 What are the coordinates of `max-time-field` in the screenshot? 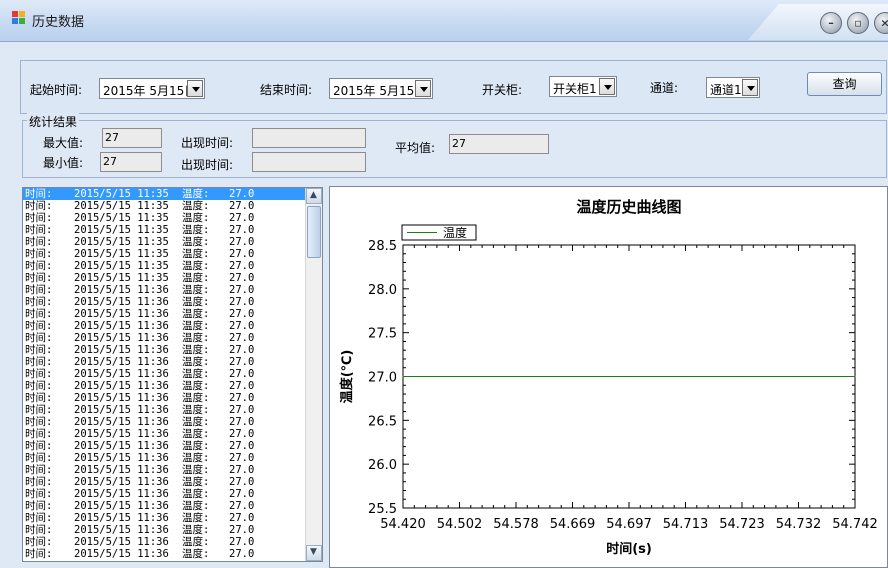 It's located at (309, 138).